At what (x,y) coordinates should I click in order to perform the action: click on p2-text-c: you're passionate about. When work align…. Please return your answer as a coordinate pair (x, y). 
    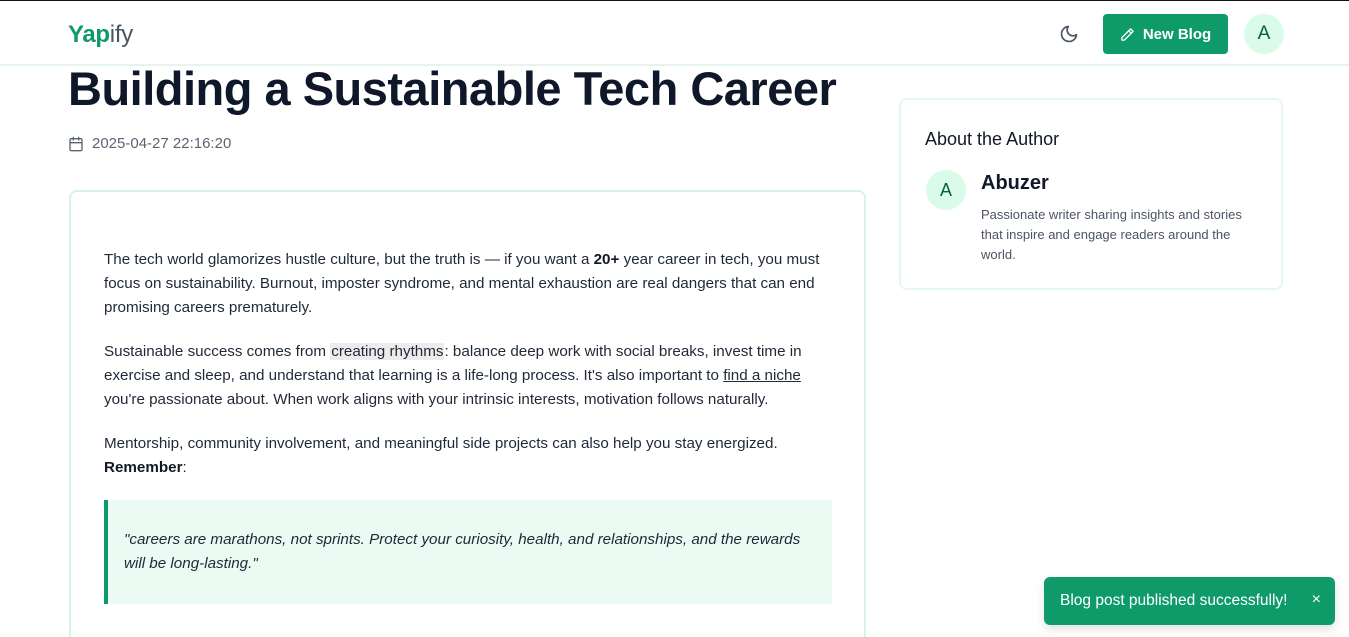
    Looking at the image, I should click on (436, 399).